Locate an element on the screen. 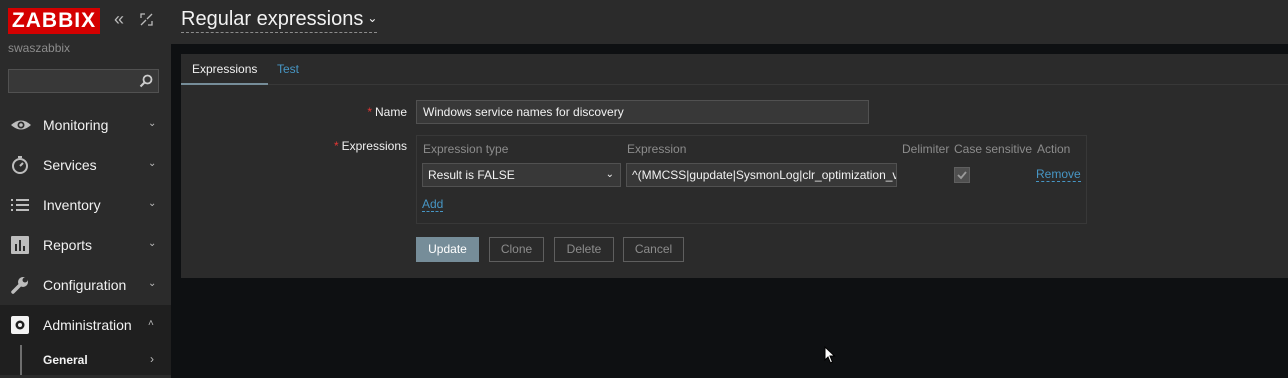  chevron-right-icon: › is located at coordinates (152, 359).